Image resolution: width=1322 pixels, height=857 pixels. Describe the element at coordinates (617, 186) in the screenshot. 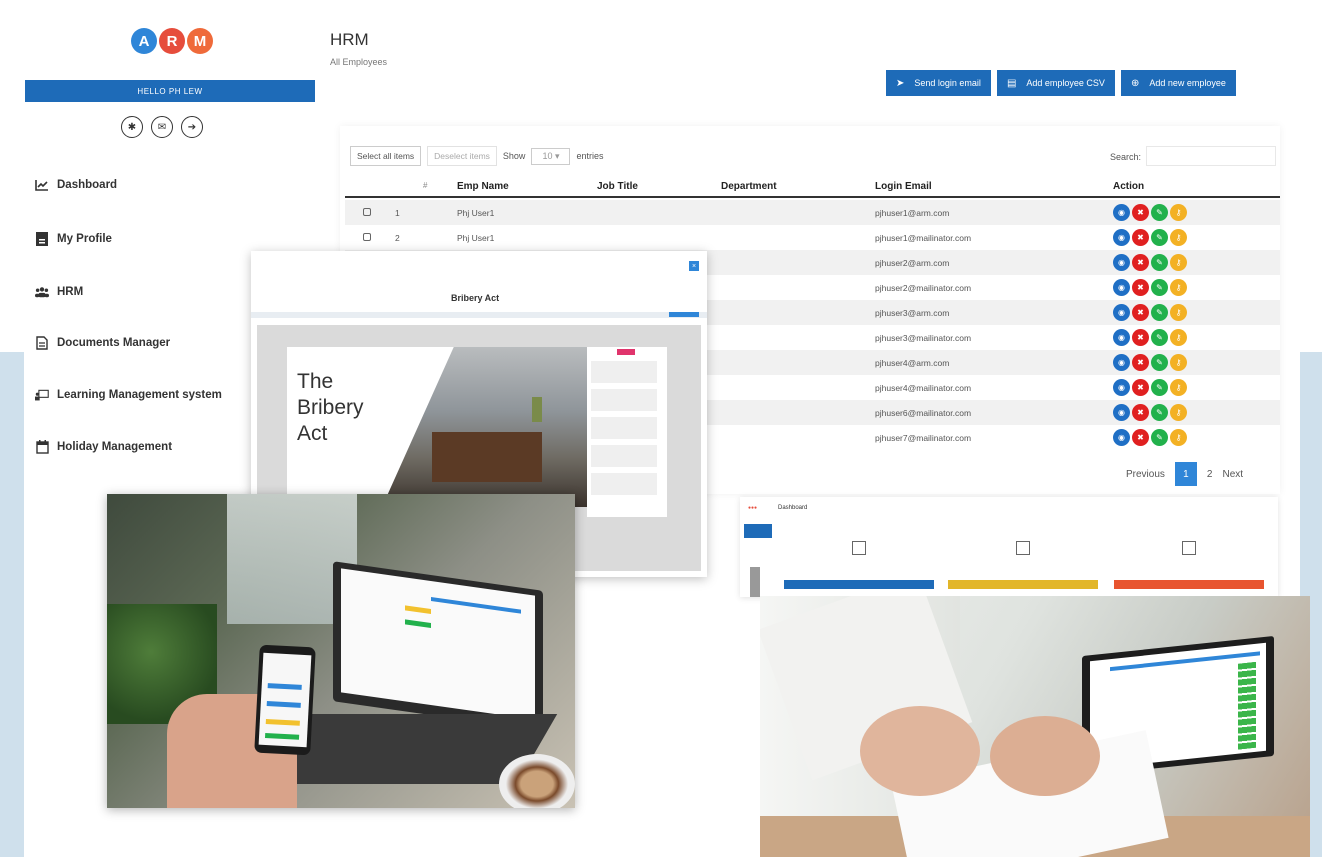

I see `column-header-job-title: Job Title` at that location.